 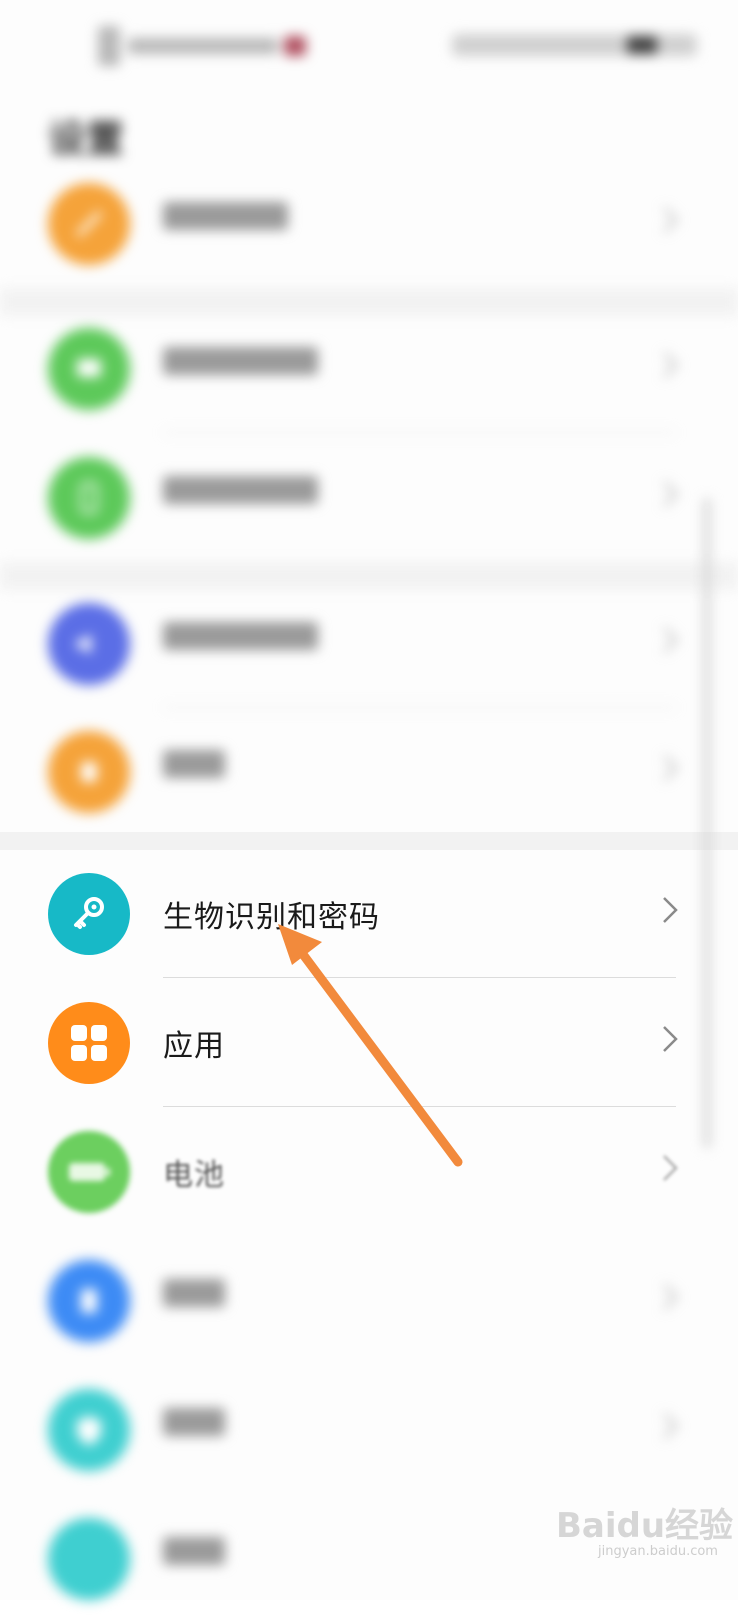 I want to click on storage-icon, so click(x=89, y=1301).